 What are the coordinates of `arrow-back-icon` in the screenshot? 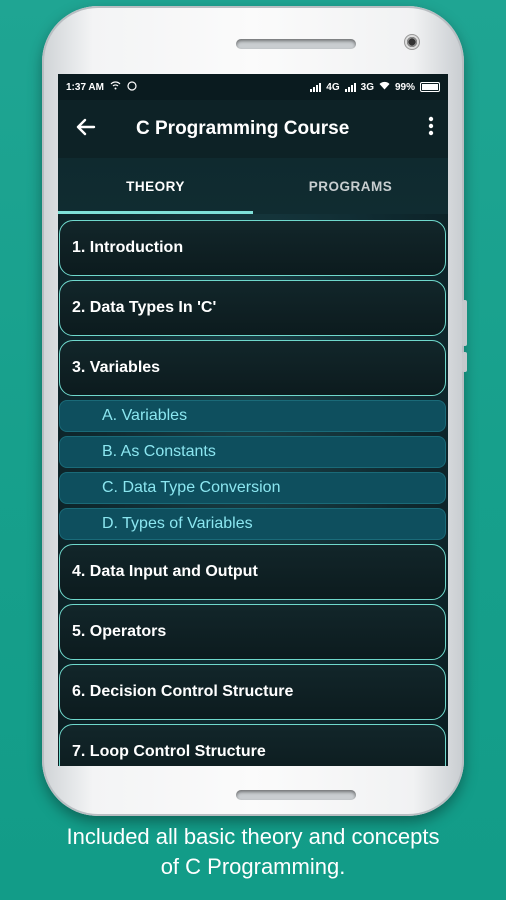 It's located at (86, 129).